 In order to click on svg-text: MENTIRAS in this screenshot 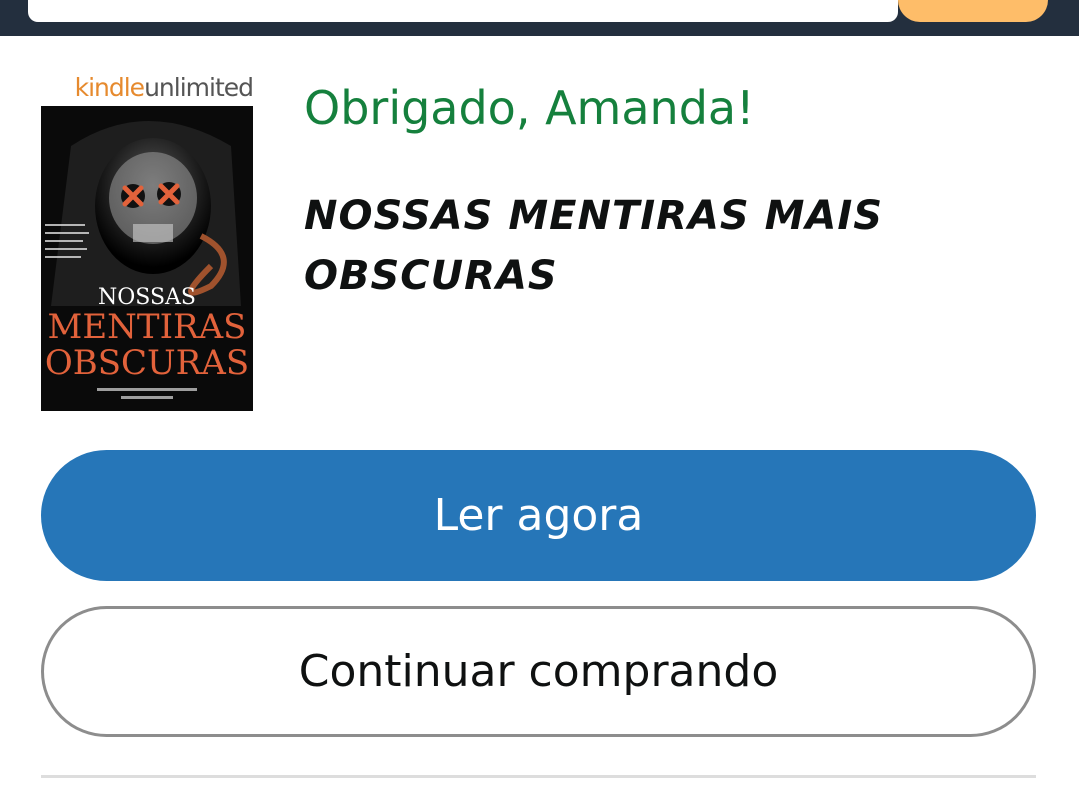, I will do `click(147, 327)`.